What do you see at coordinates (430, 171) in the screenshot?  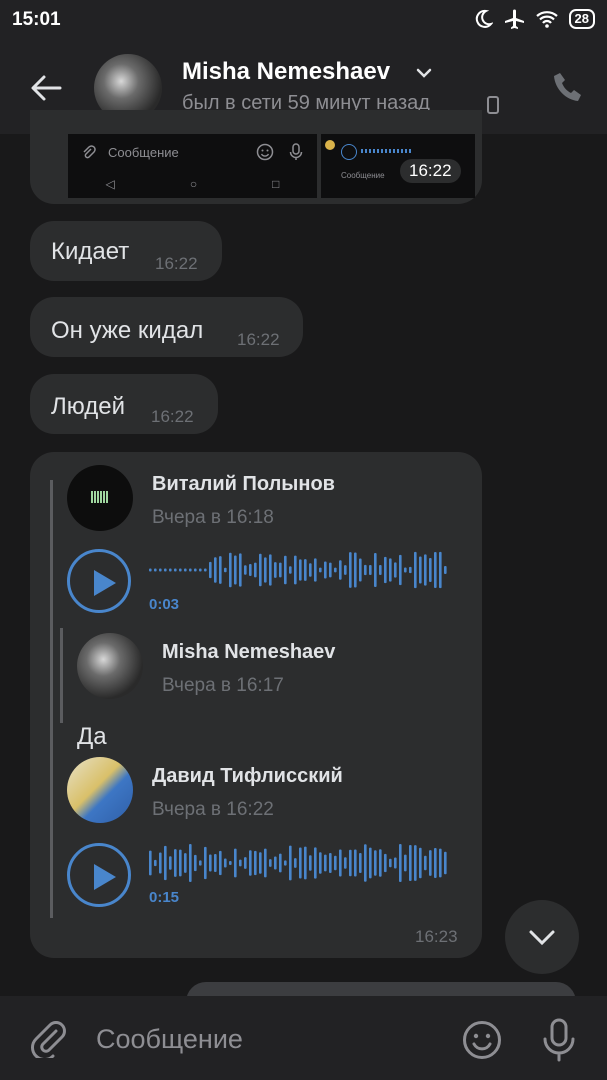 I see `attachment-time: 16:22` at bounding box center [430, 171].